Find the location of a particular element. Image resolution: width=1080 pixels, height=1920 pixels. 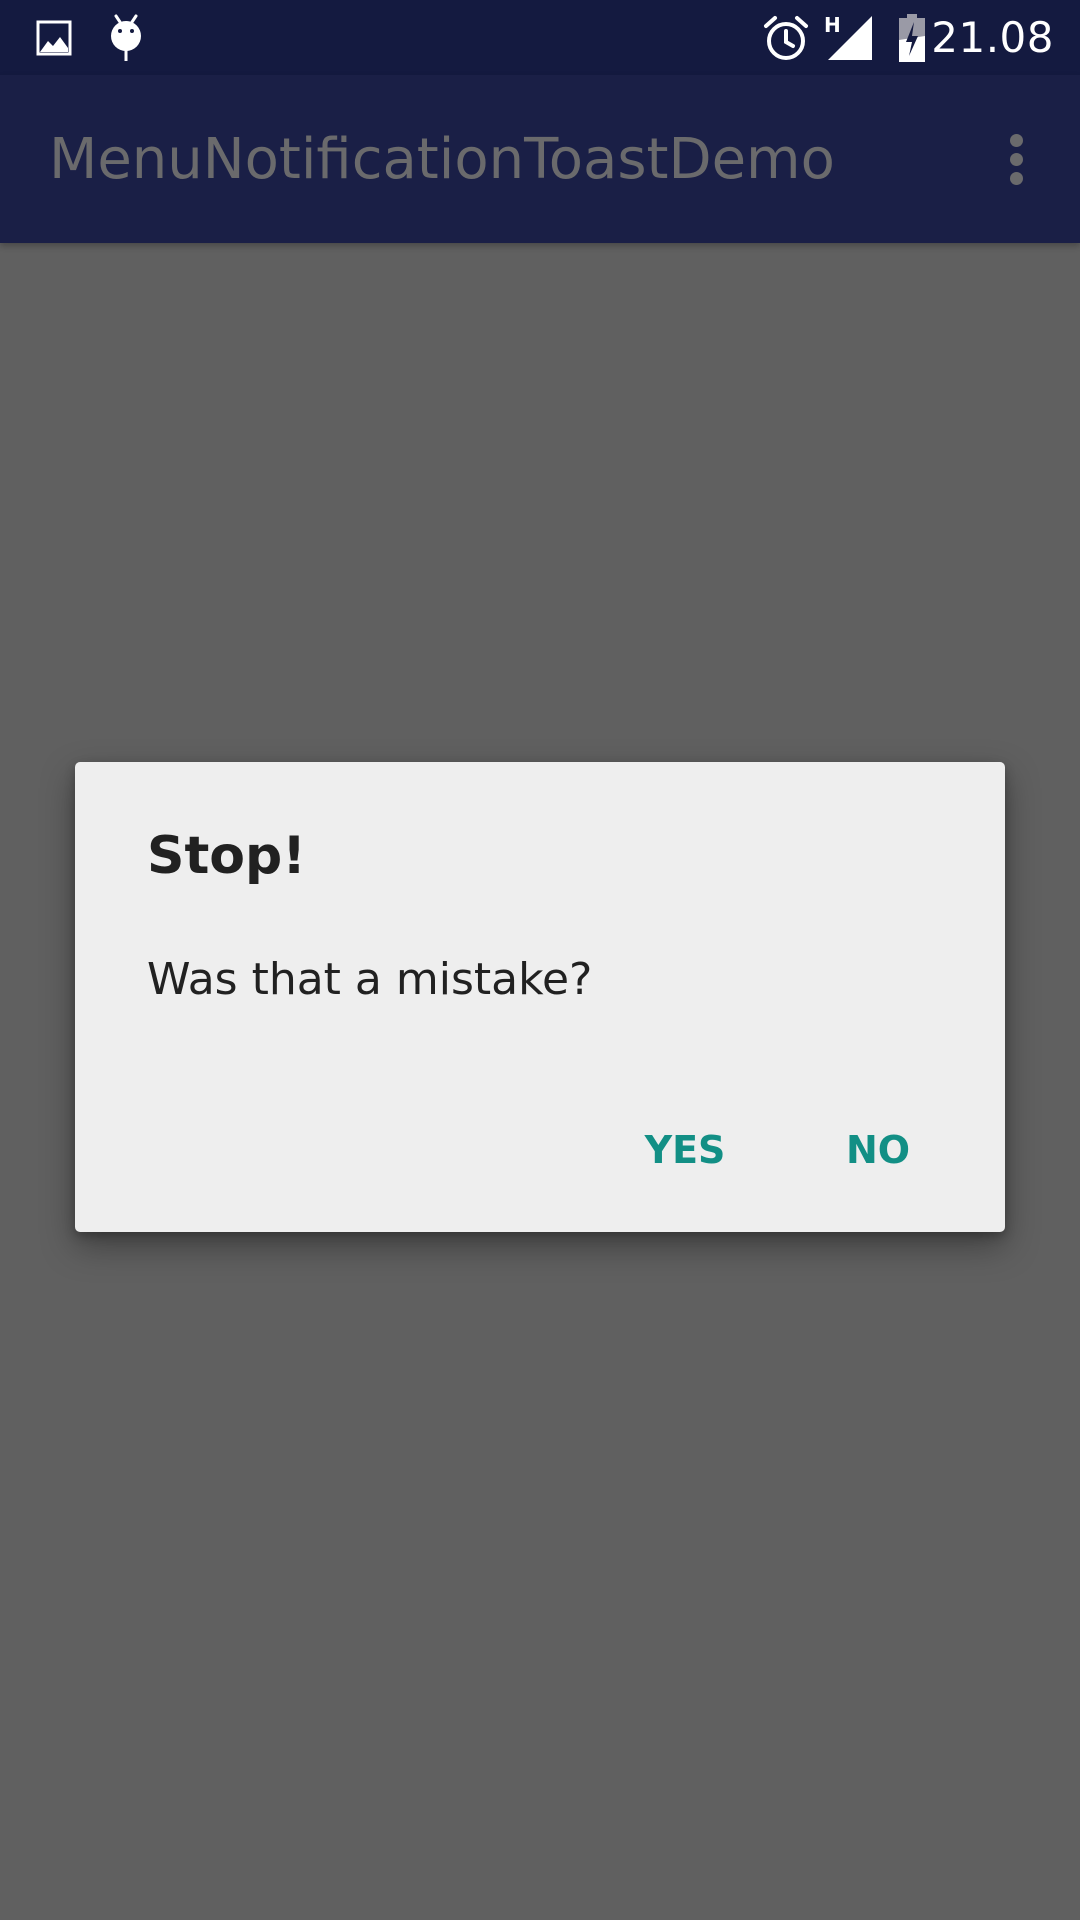

no-button: NO is located at coordinates (878, 1150).